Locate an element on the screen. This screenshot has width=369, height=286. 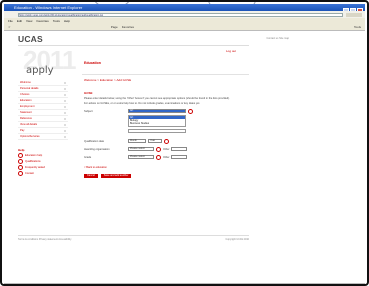
page-menu: Page is located at coordinates (114, 27).